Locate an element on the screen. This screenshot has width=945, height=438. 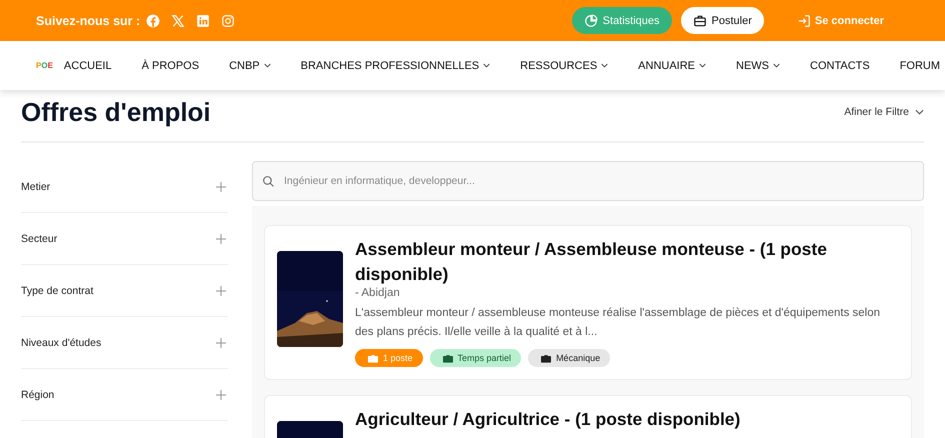
job-tag: 1 poste is located at coordinates (389, 358).